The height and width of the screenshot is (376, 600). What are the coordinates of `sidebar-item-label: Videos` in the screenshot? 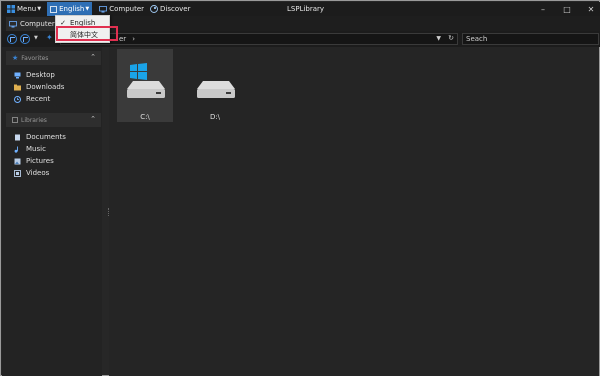 It's located at (38, 173).